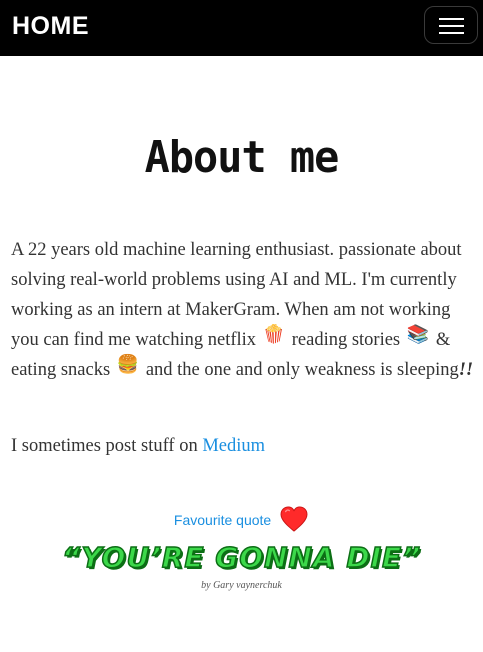 The height and width of the screenshot is (652, 483). I want to click on favourite-quote-label: Favourite quote, so click(222, 520).